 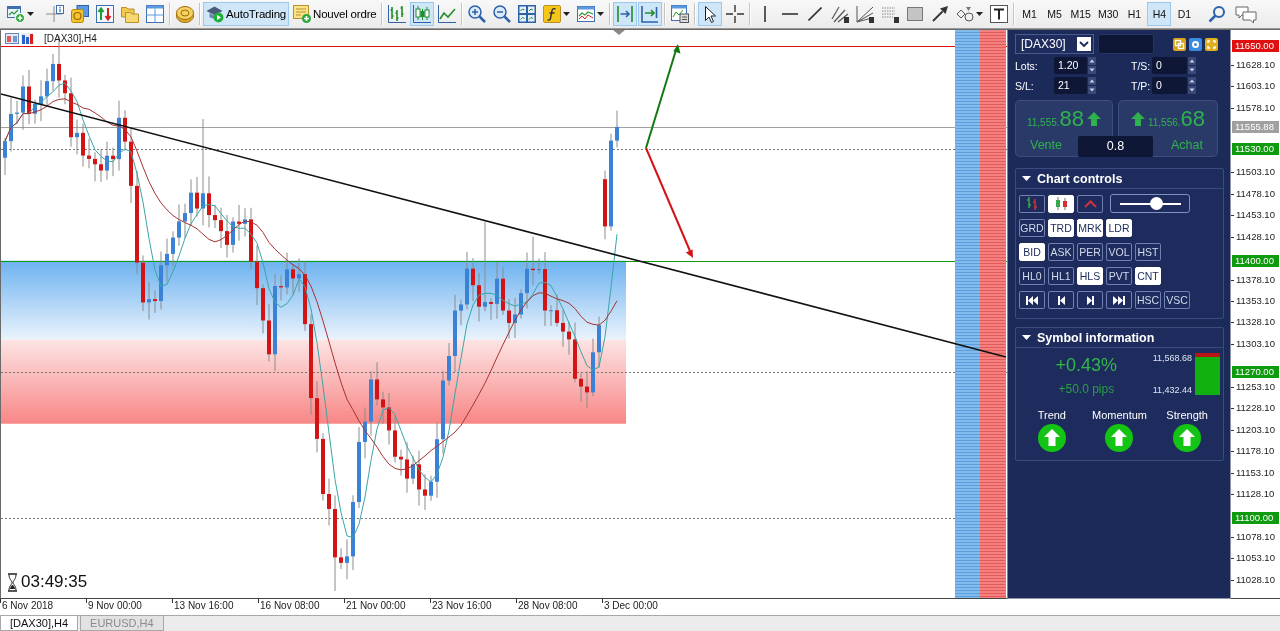 I want to click on auto-scroll-button, so click(x=650, y=14).